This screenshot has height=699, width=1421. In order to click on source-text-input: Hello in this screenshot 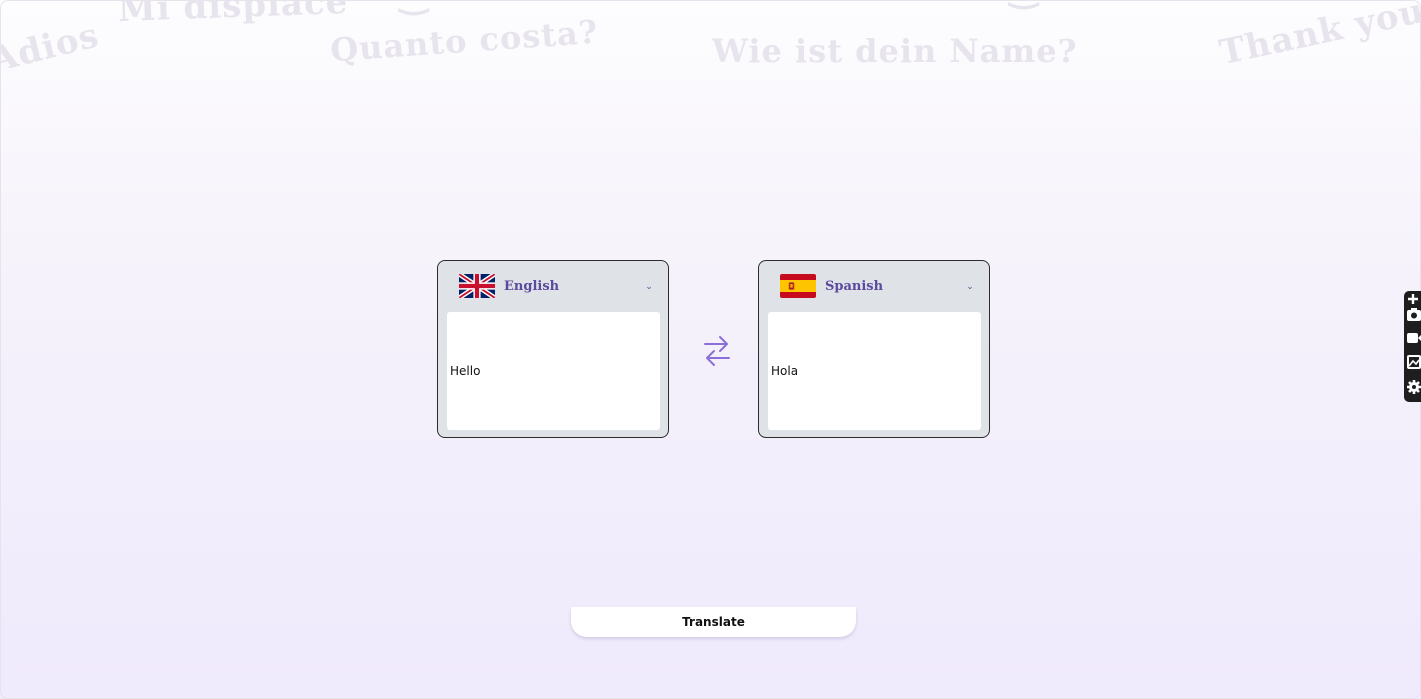, I will do `click(553, 371)`.